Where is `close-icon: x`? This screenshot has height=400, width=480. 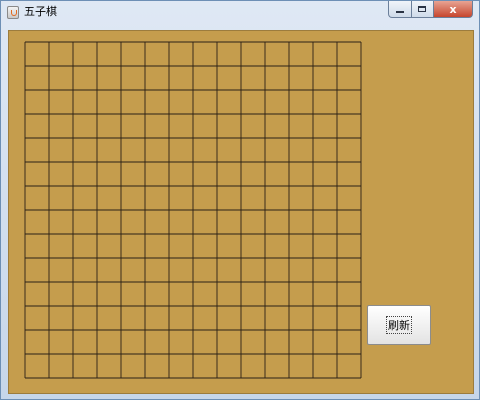 close-icon: x is located at coordinates (453, 9).